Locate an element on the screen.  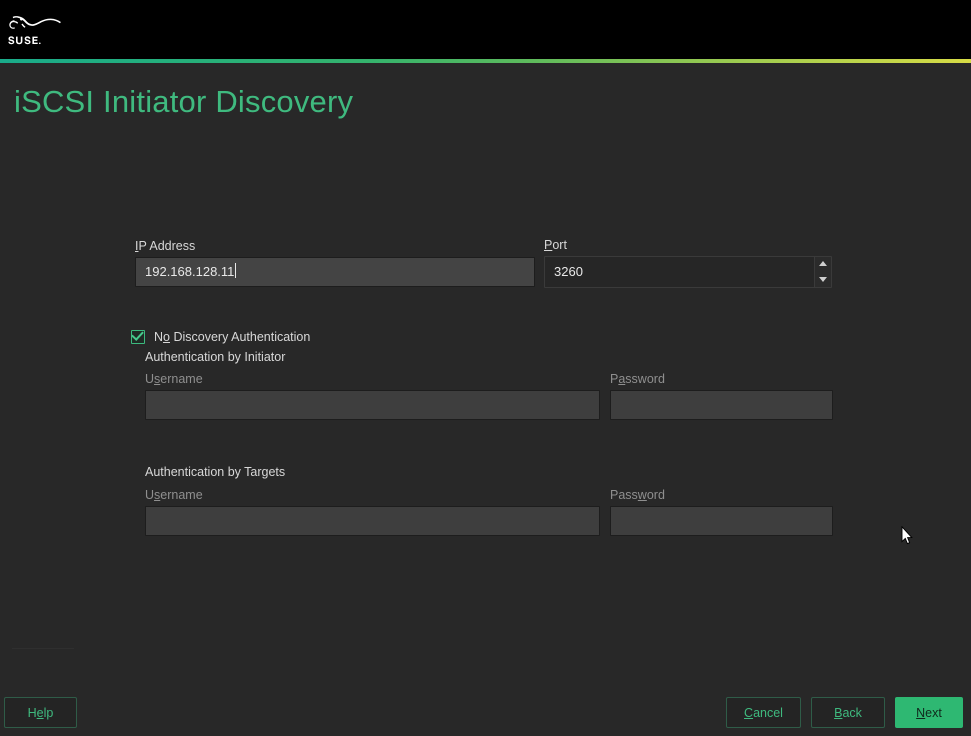
targets-username-input is located at coordinates (372, 521).